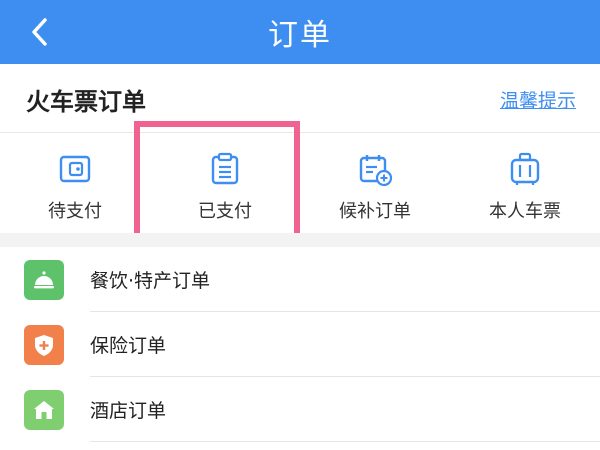 This screenshot has width=600, height=450. I want to click on pending-payment-button: 待支付, so click(75, 183).